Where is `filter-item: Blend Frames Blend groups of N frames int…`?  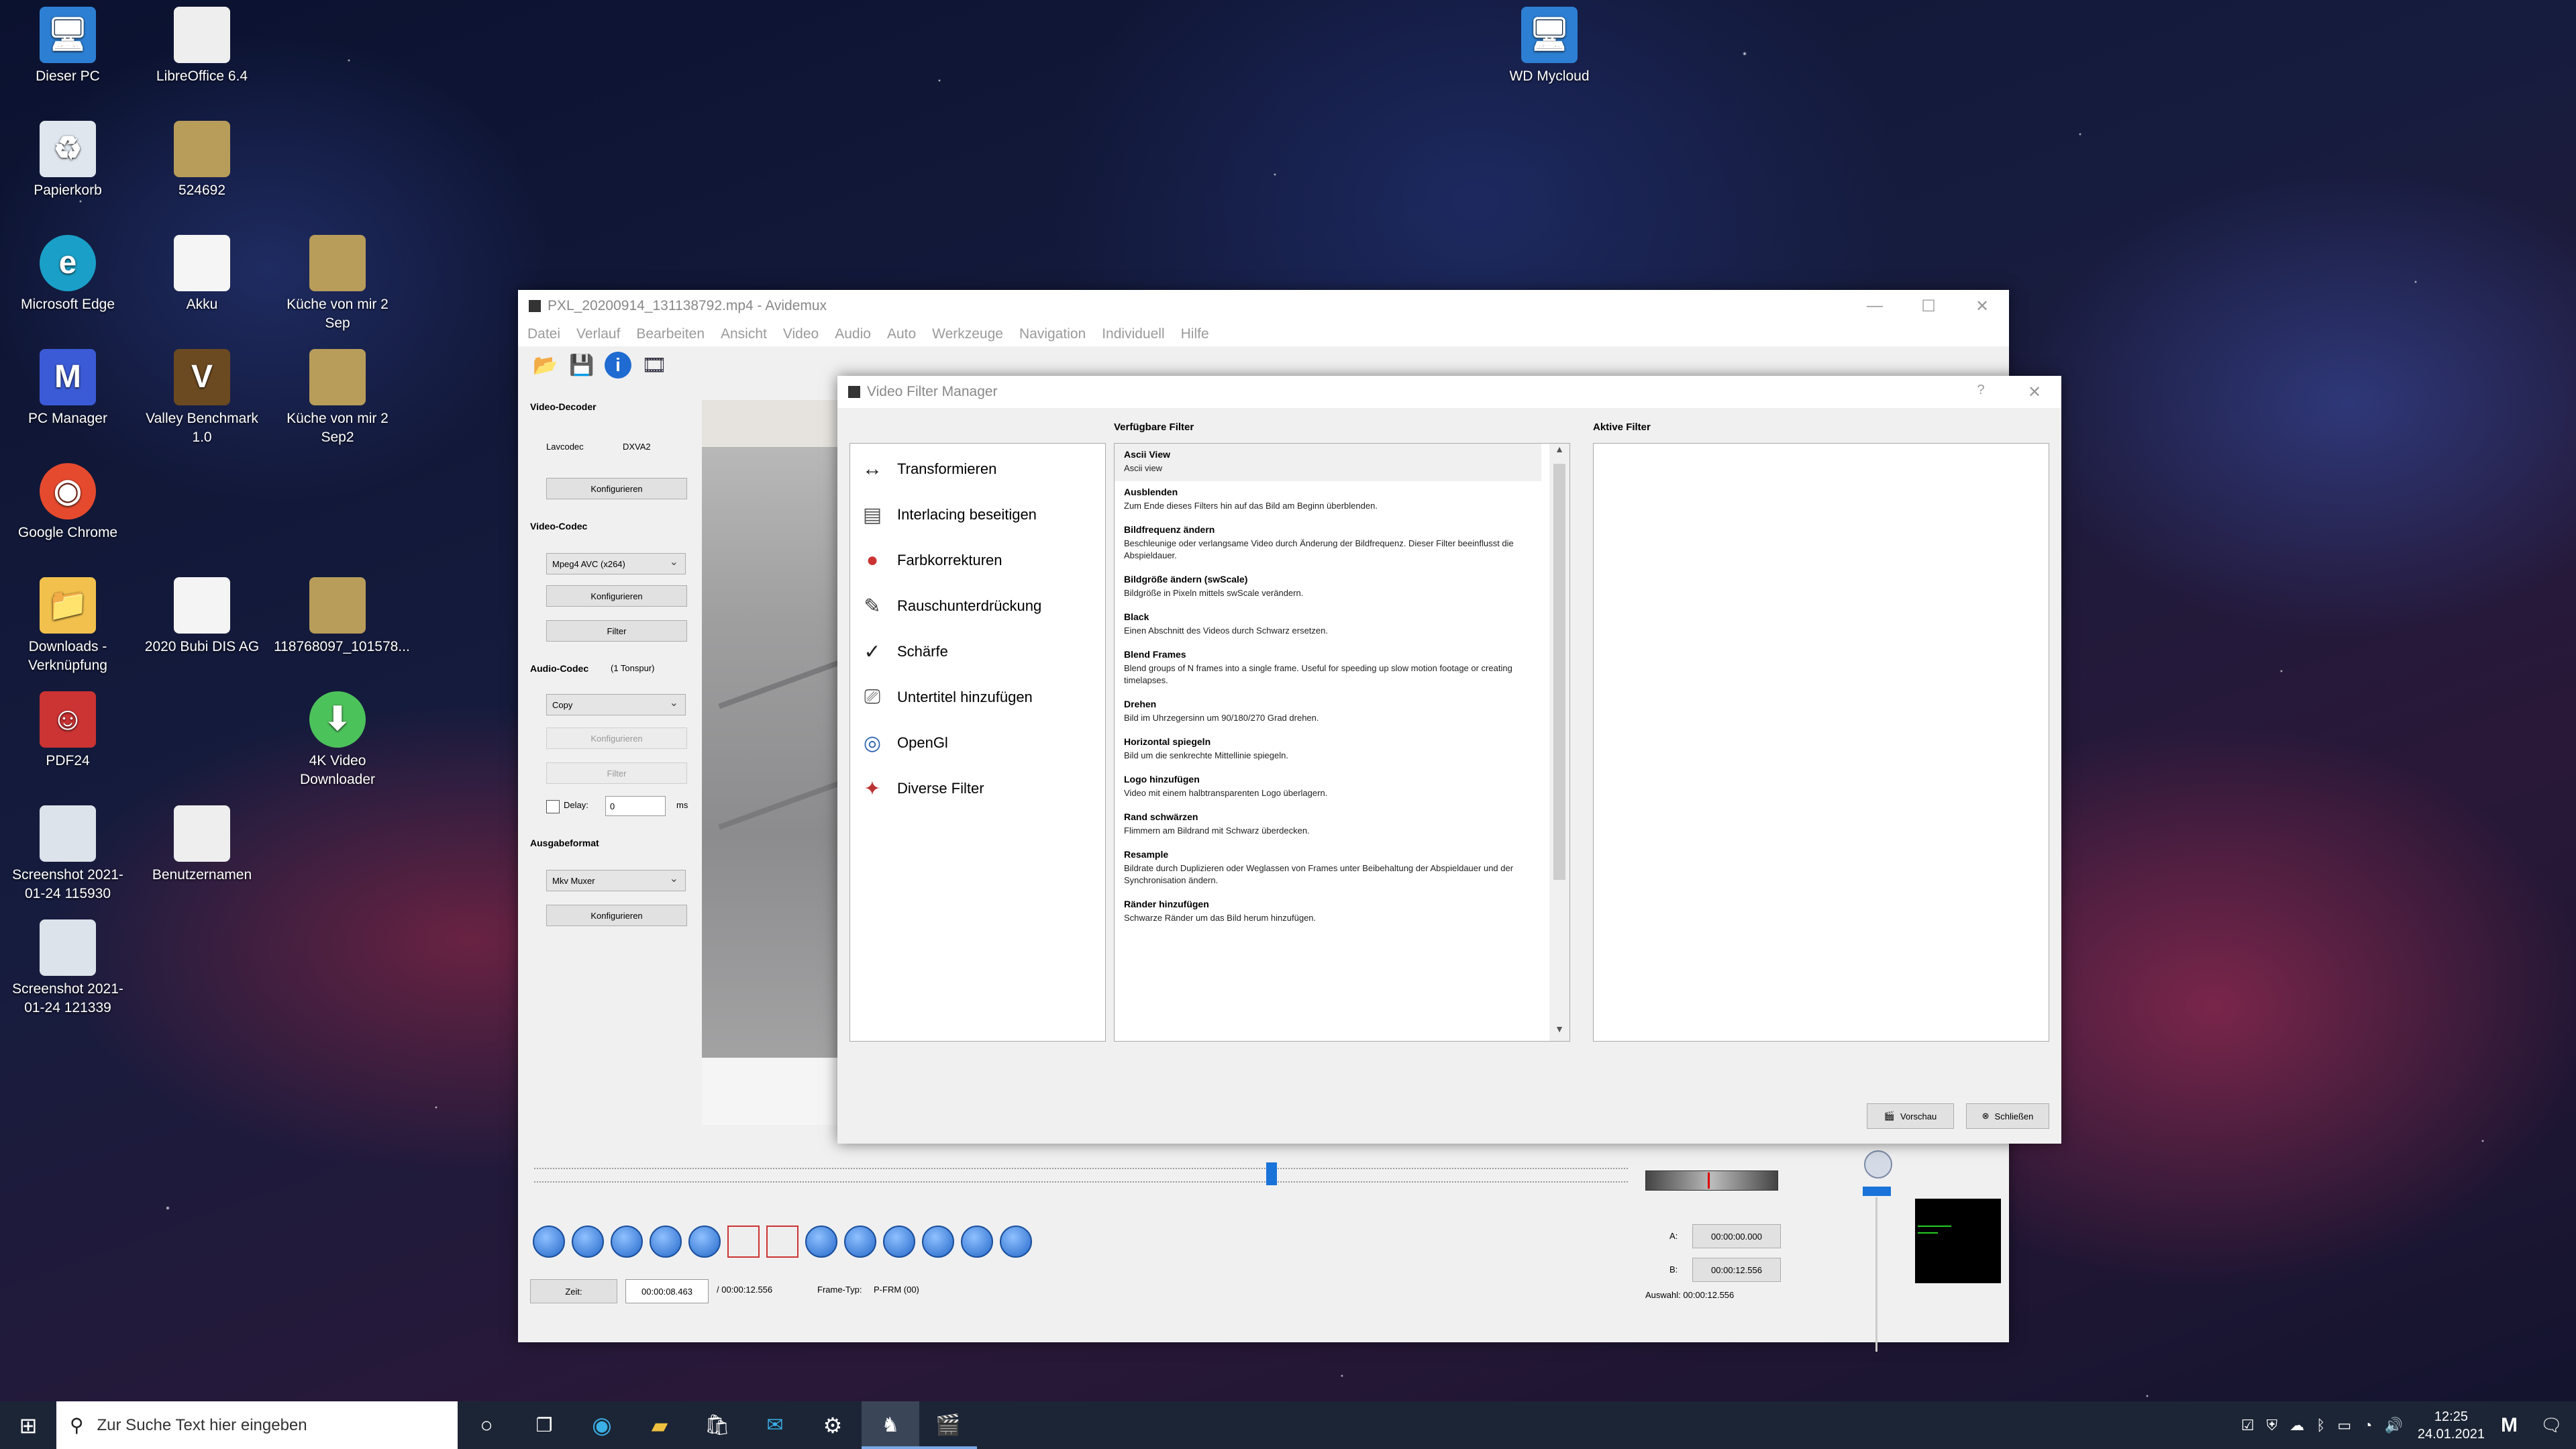 filter-item: Blend Frames Blend groups of N frames int… is located at coordinates (1328, 668).